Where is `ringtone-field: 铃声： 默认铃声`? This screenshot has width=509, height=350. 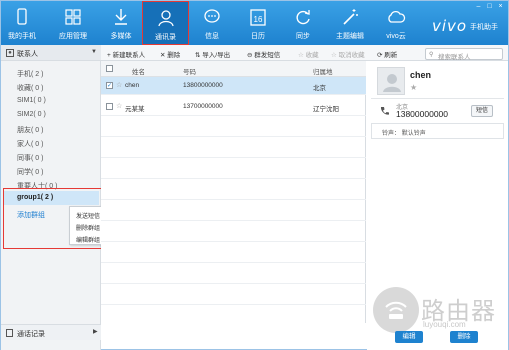 ringtone-field: 铃声： 默认铃声 is located at coordinates (437, 131).